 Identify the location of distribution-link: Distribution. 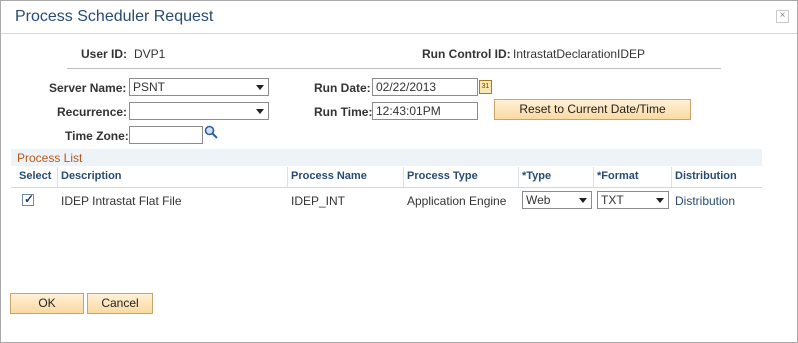
(705, 201).